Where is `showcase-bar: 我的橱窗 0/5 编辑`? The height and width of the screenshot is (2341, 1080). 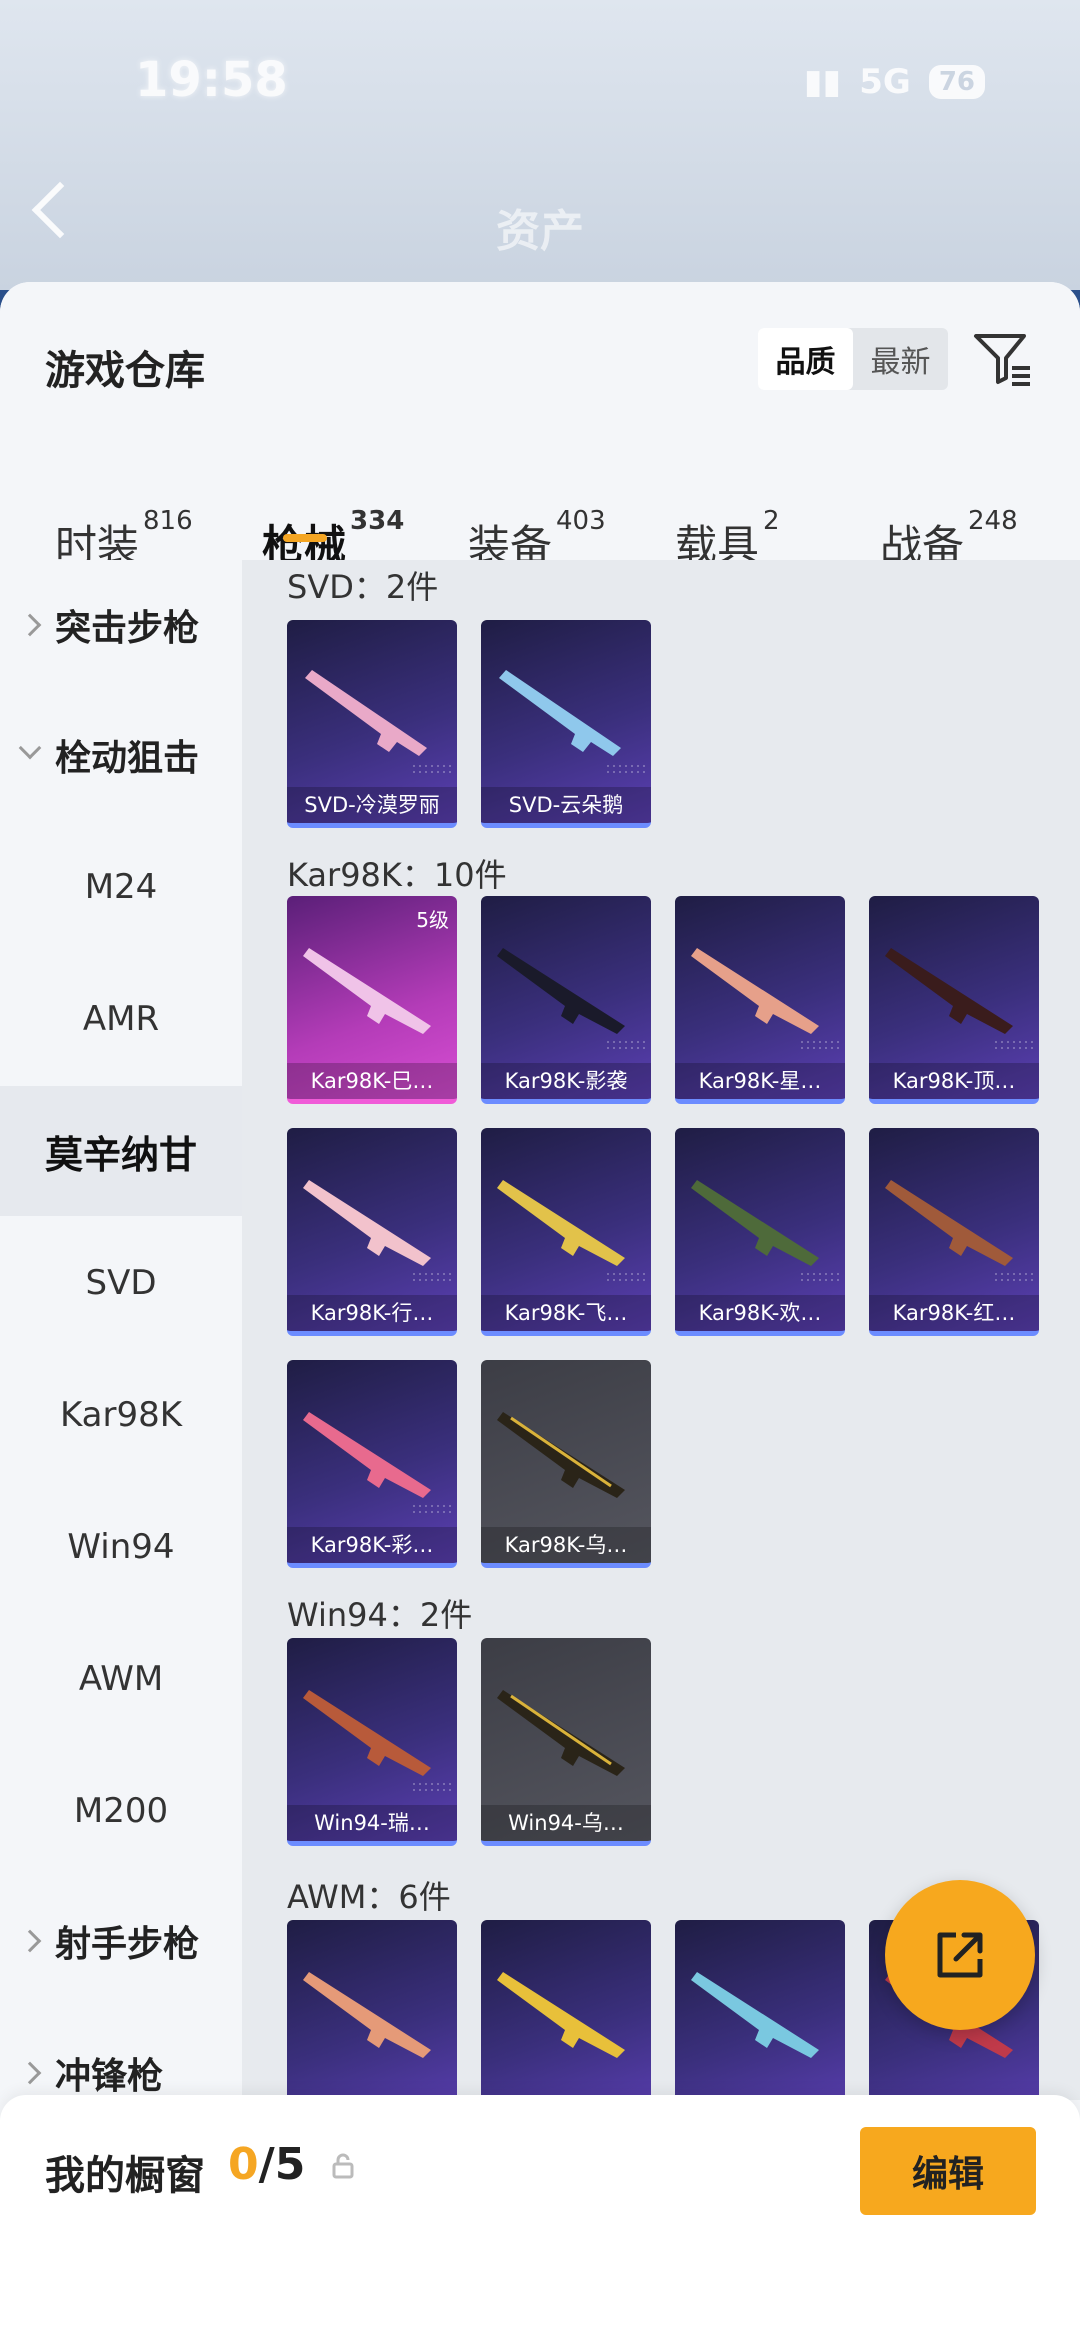
showcase-bar: 我的橱窗 0/5 编辑 is located at coordinates (540, 2218).